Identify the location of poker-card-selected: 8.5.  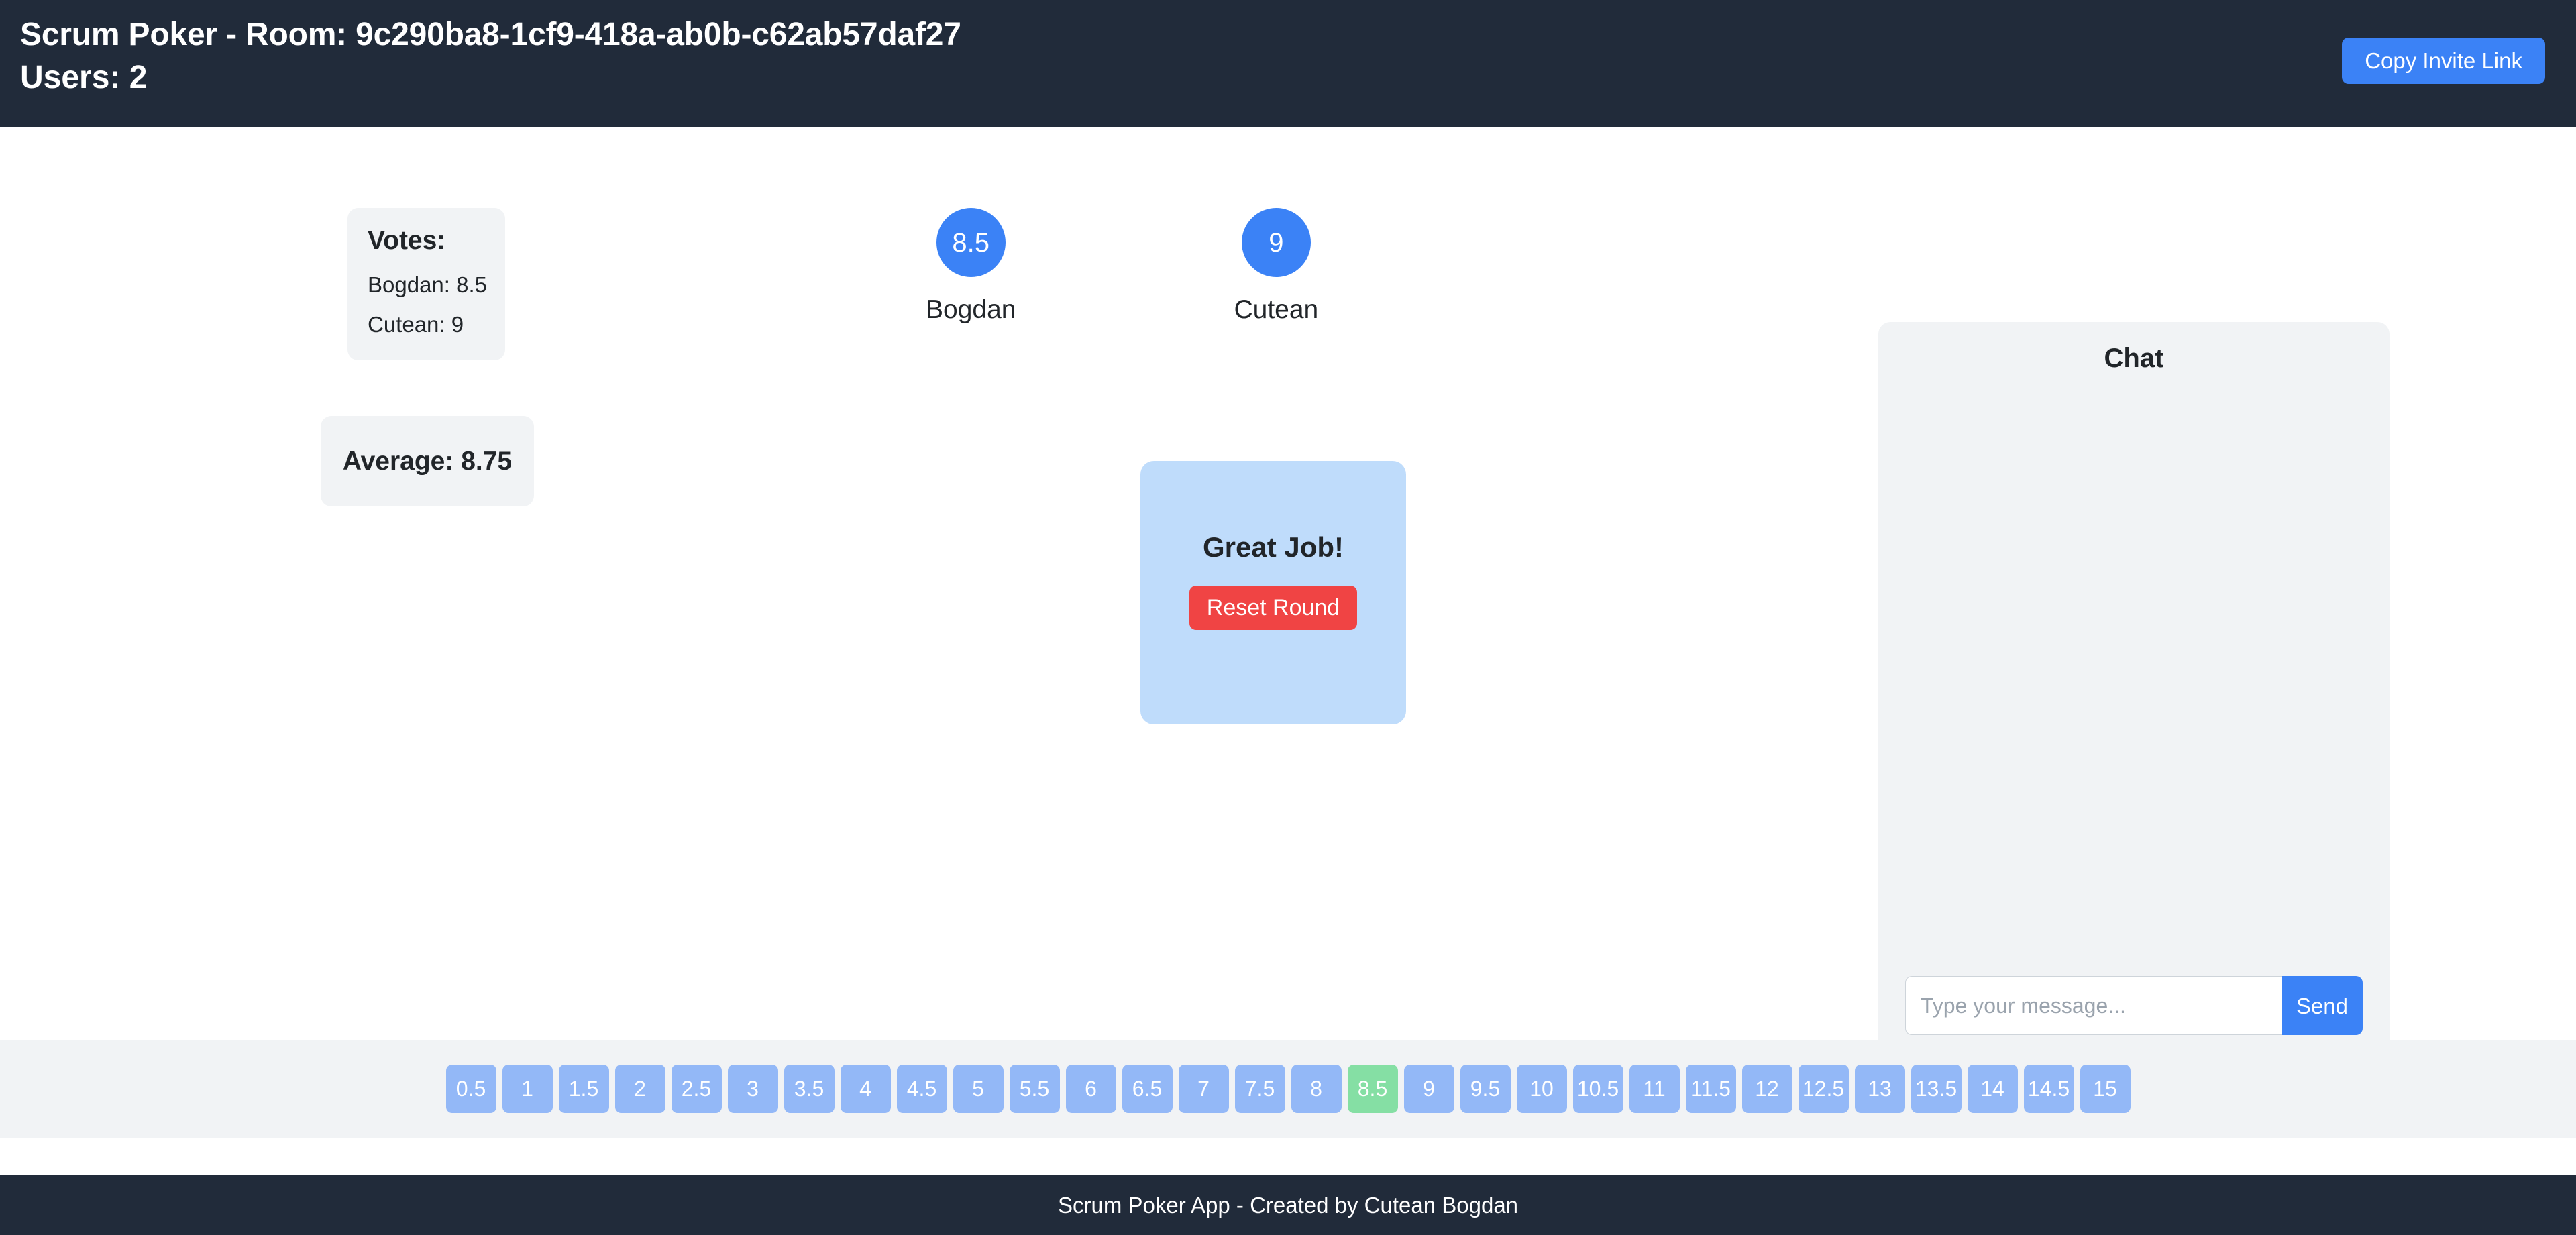
(1372, 1089).